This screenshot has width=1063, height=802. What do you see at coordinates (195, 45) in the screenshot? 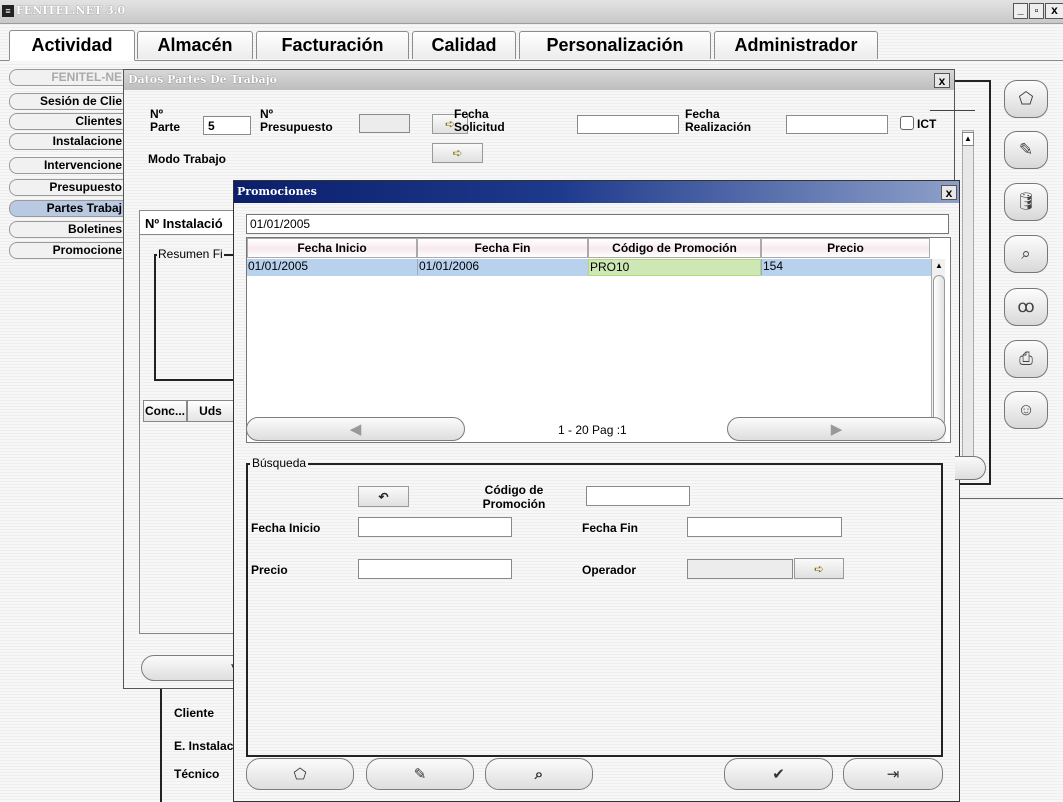
I see `tab-almacen: Almacén` at bounding box center [195, 45].